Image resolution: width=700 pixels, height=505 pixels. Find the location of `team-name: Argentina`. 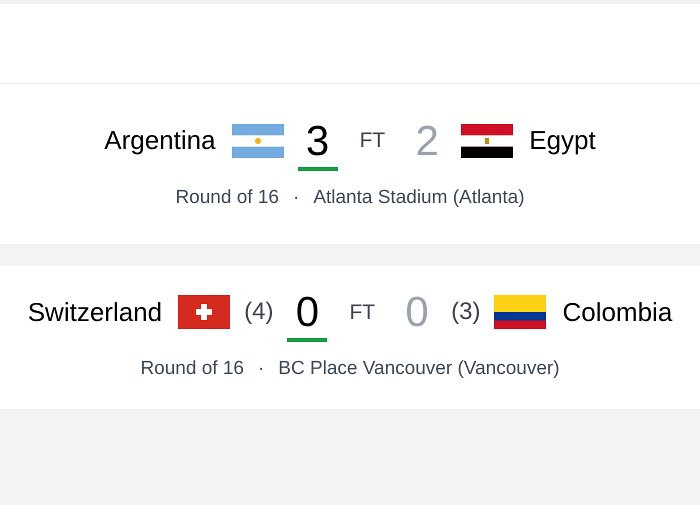

team-name: Argentina is located at coordinates (160, 141).